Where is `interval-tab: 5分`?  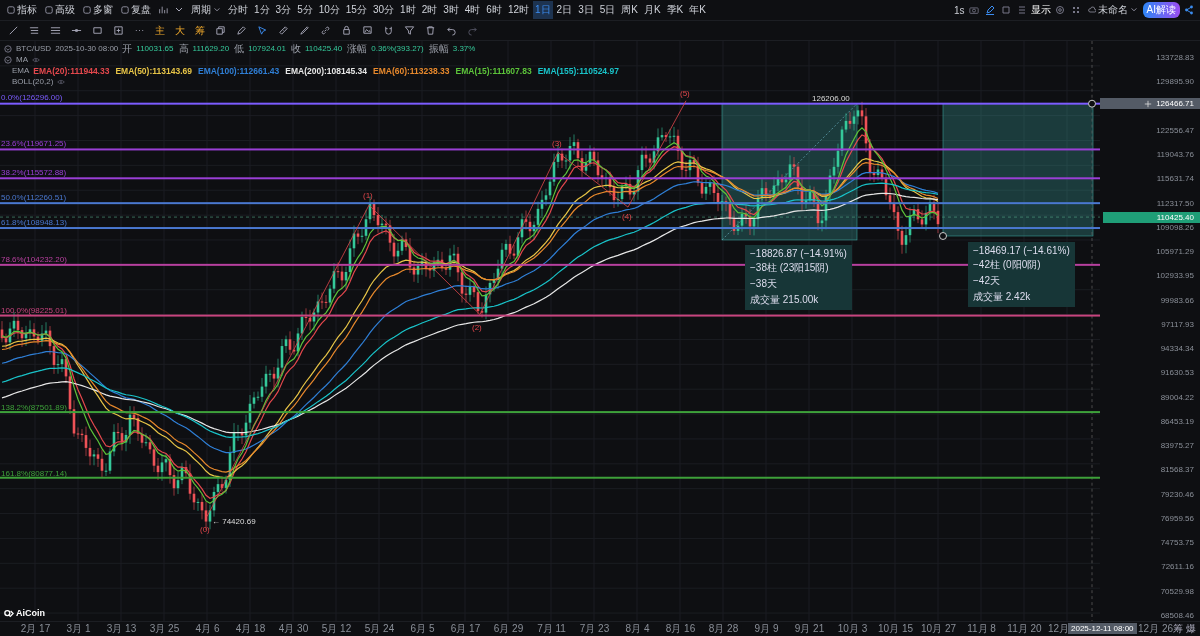
interval-tab: 5分 is located at coordinates (305, 10).